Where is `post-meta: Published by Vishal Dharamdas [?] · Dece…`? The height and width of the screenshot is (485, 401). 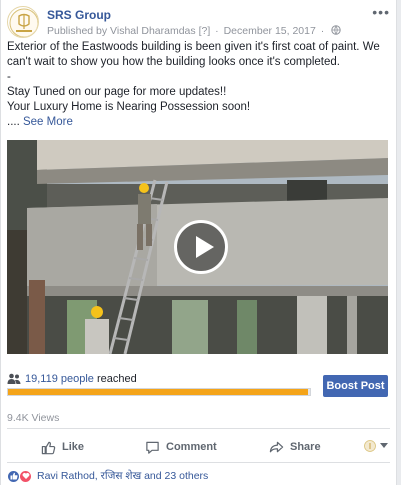
post-meta: Published by Vishal Dharamdas [?] · Dece… is located at coordinates (194, 31).